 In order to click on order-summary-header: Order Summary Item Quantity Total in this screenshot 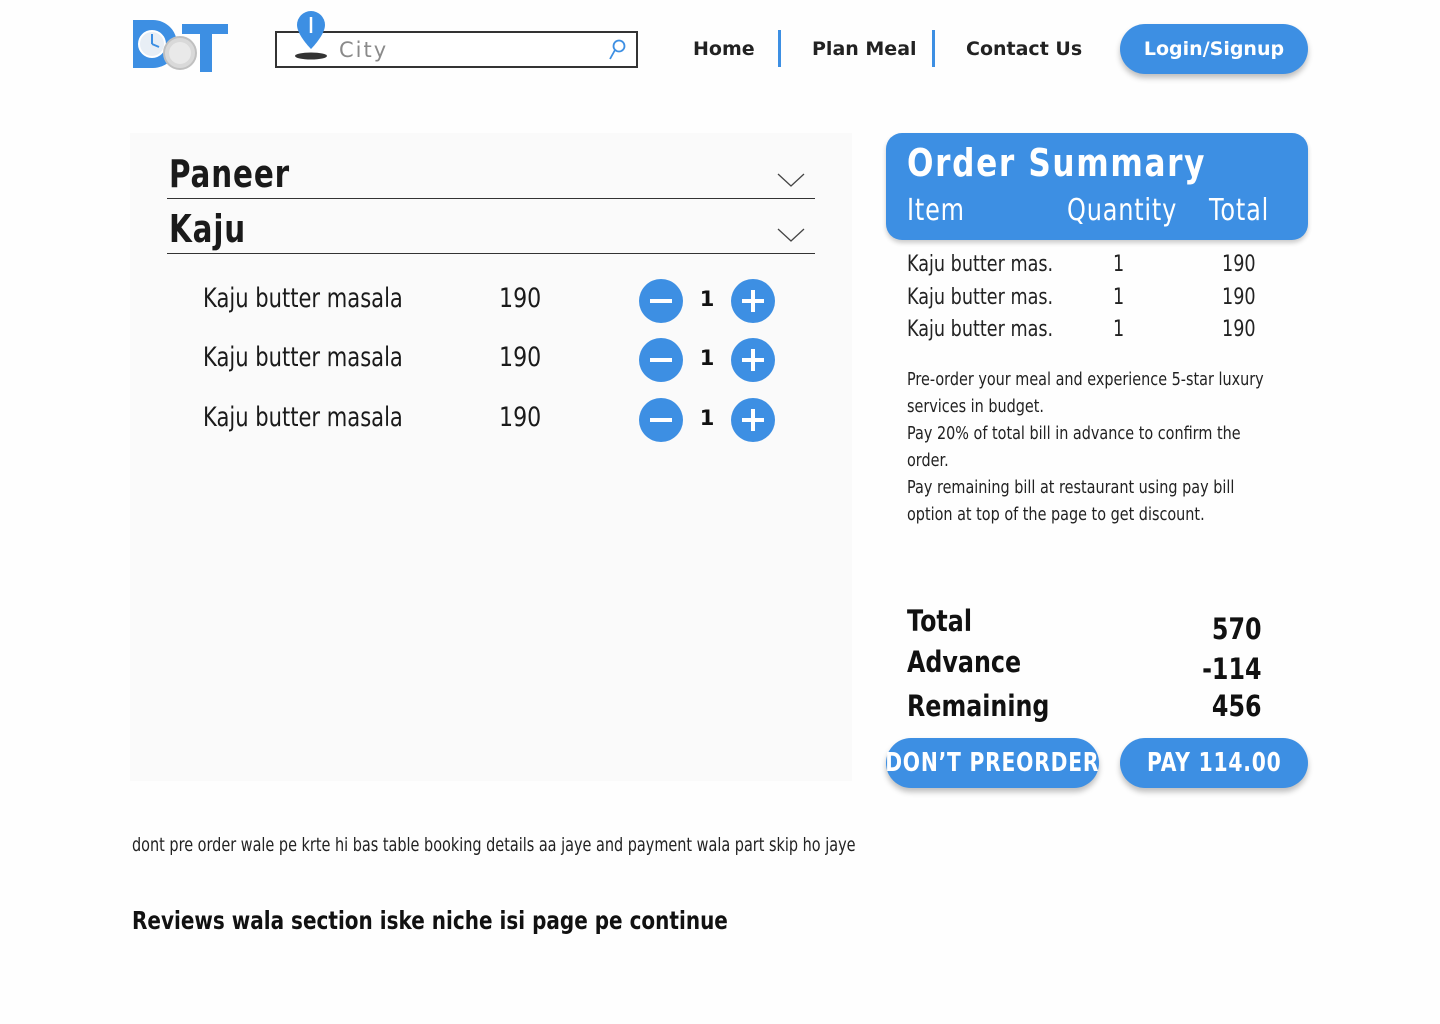, I will do `click(1097, 186)`.